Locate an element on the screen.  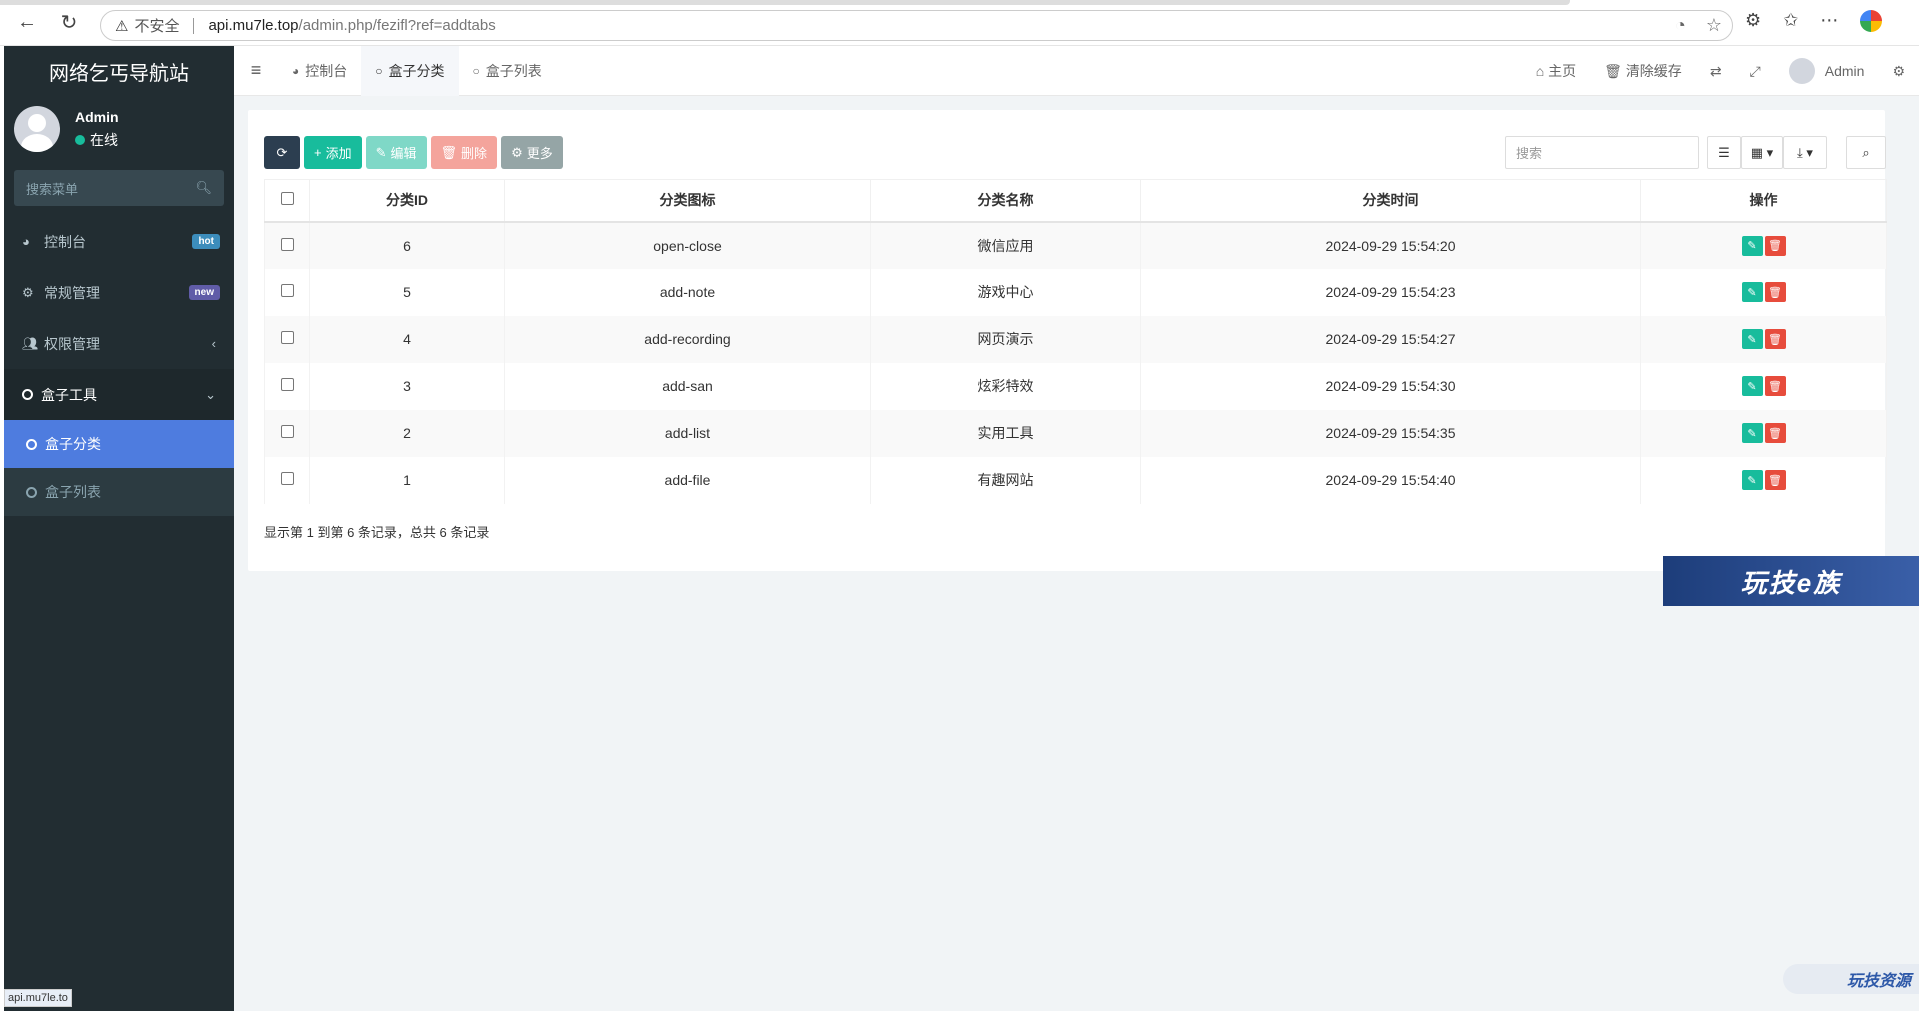
plus-icon: + is located at coordinates (318, 152).